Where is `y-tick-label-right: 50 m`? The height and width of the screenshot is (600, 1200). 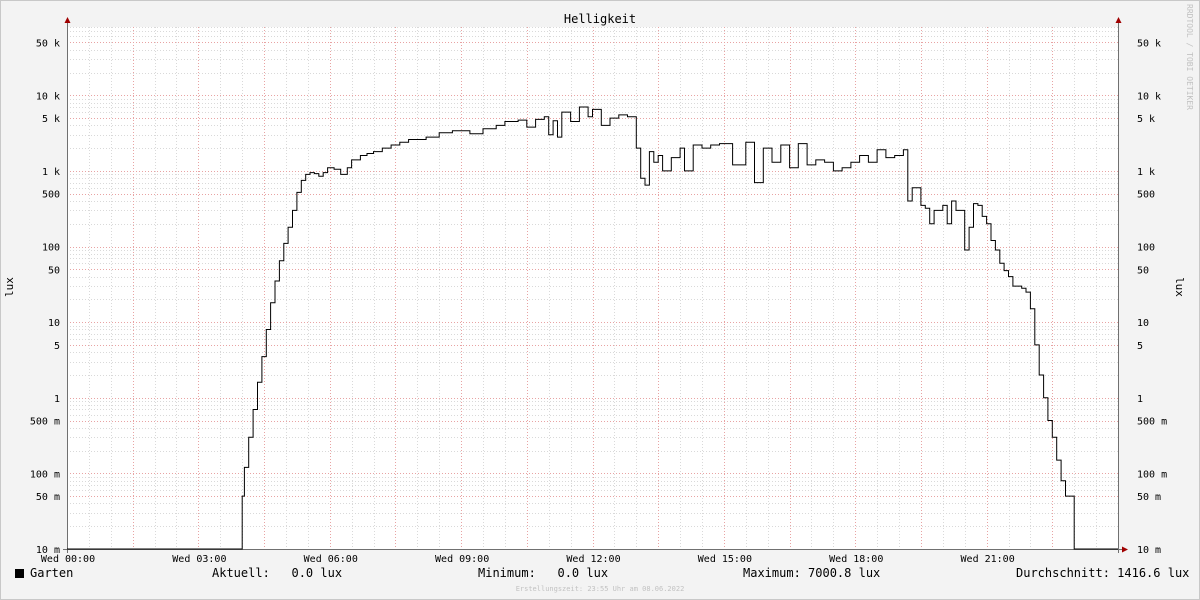 y-tick-label-right: 50 m is located at coordinates (1149, 497).